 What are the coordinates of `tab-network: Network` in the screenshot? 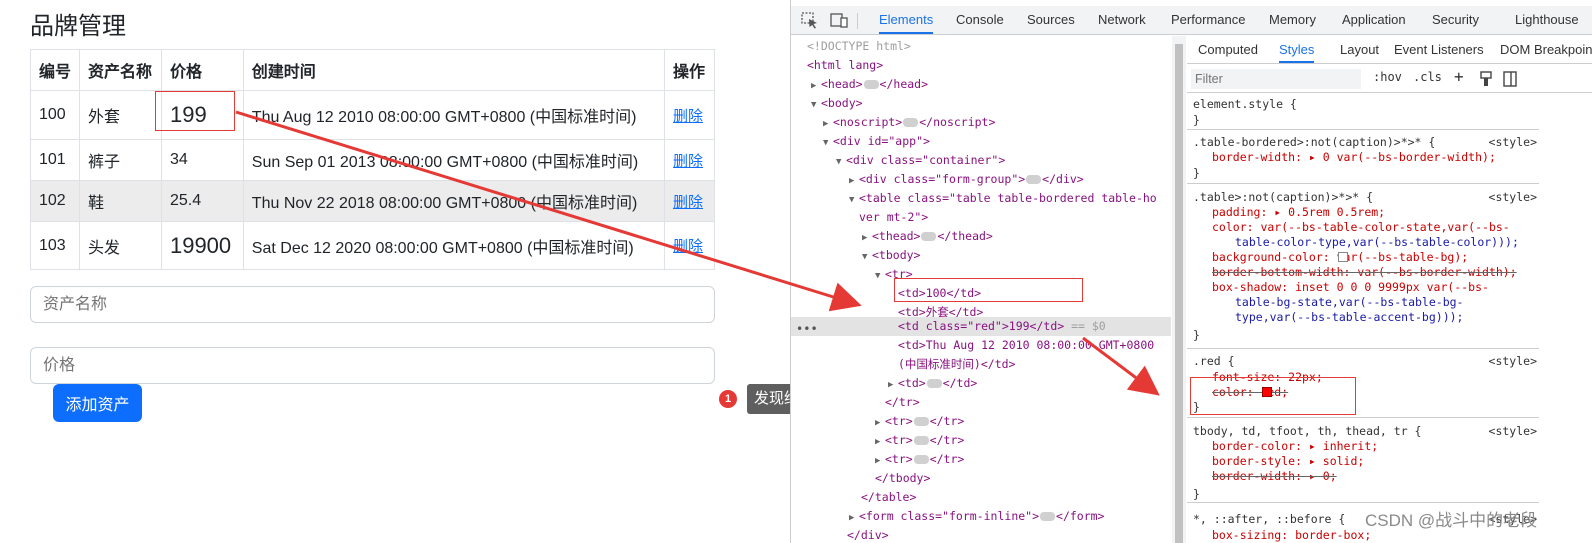 It's located at (1122, 20).